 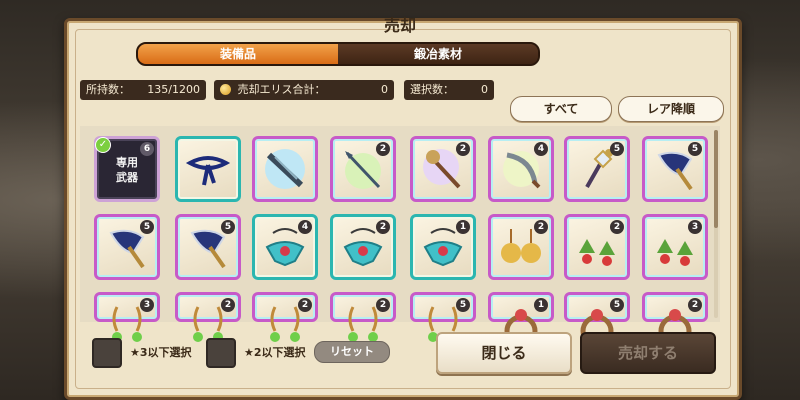 What do you see at coordinates (432, 89) in the screenshot?
I see `selected-label: 選択数：` at bounding box center [432, 89].